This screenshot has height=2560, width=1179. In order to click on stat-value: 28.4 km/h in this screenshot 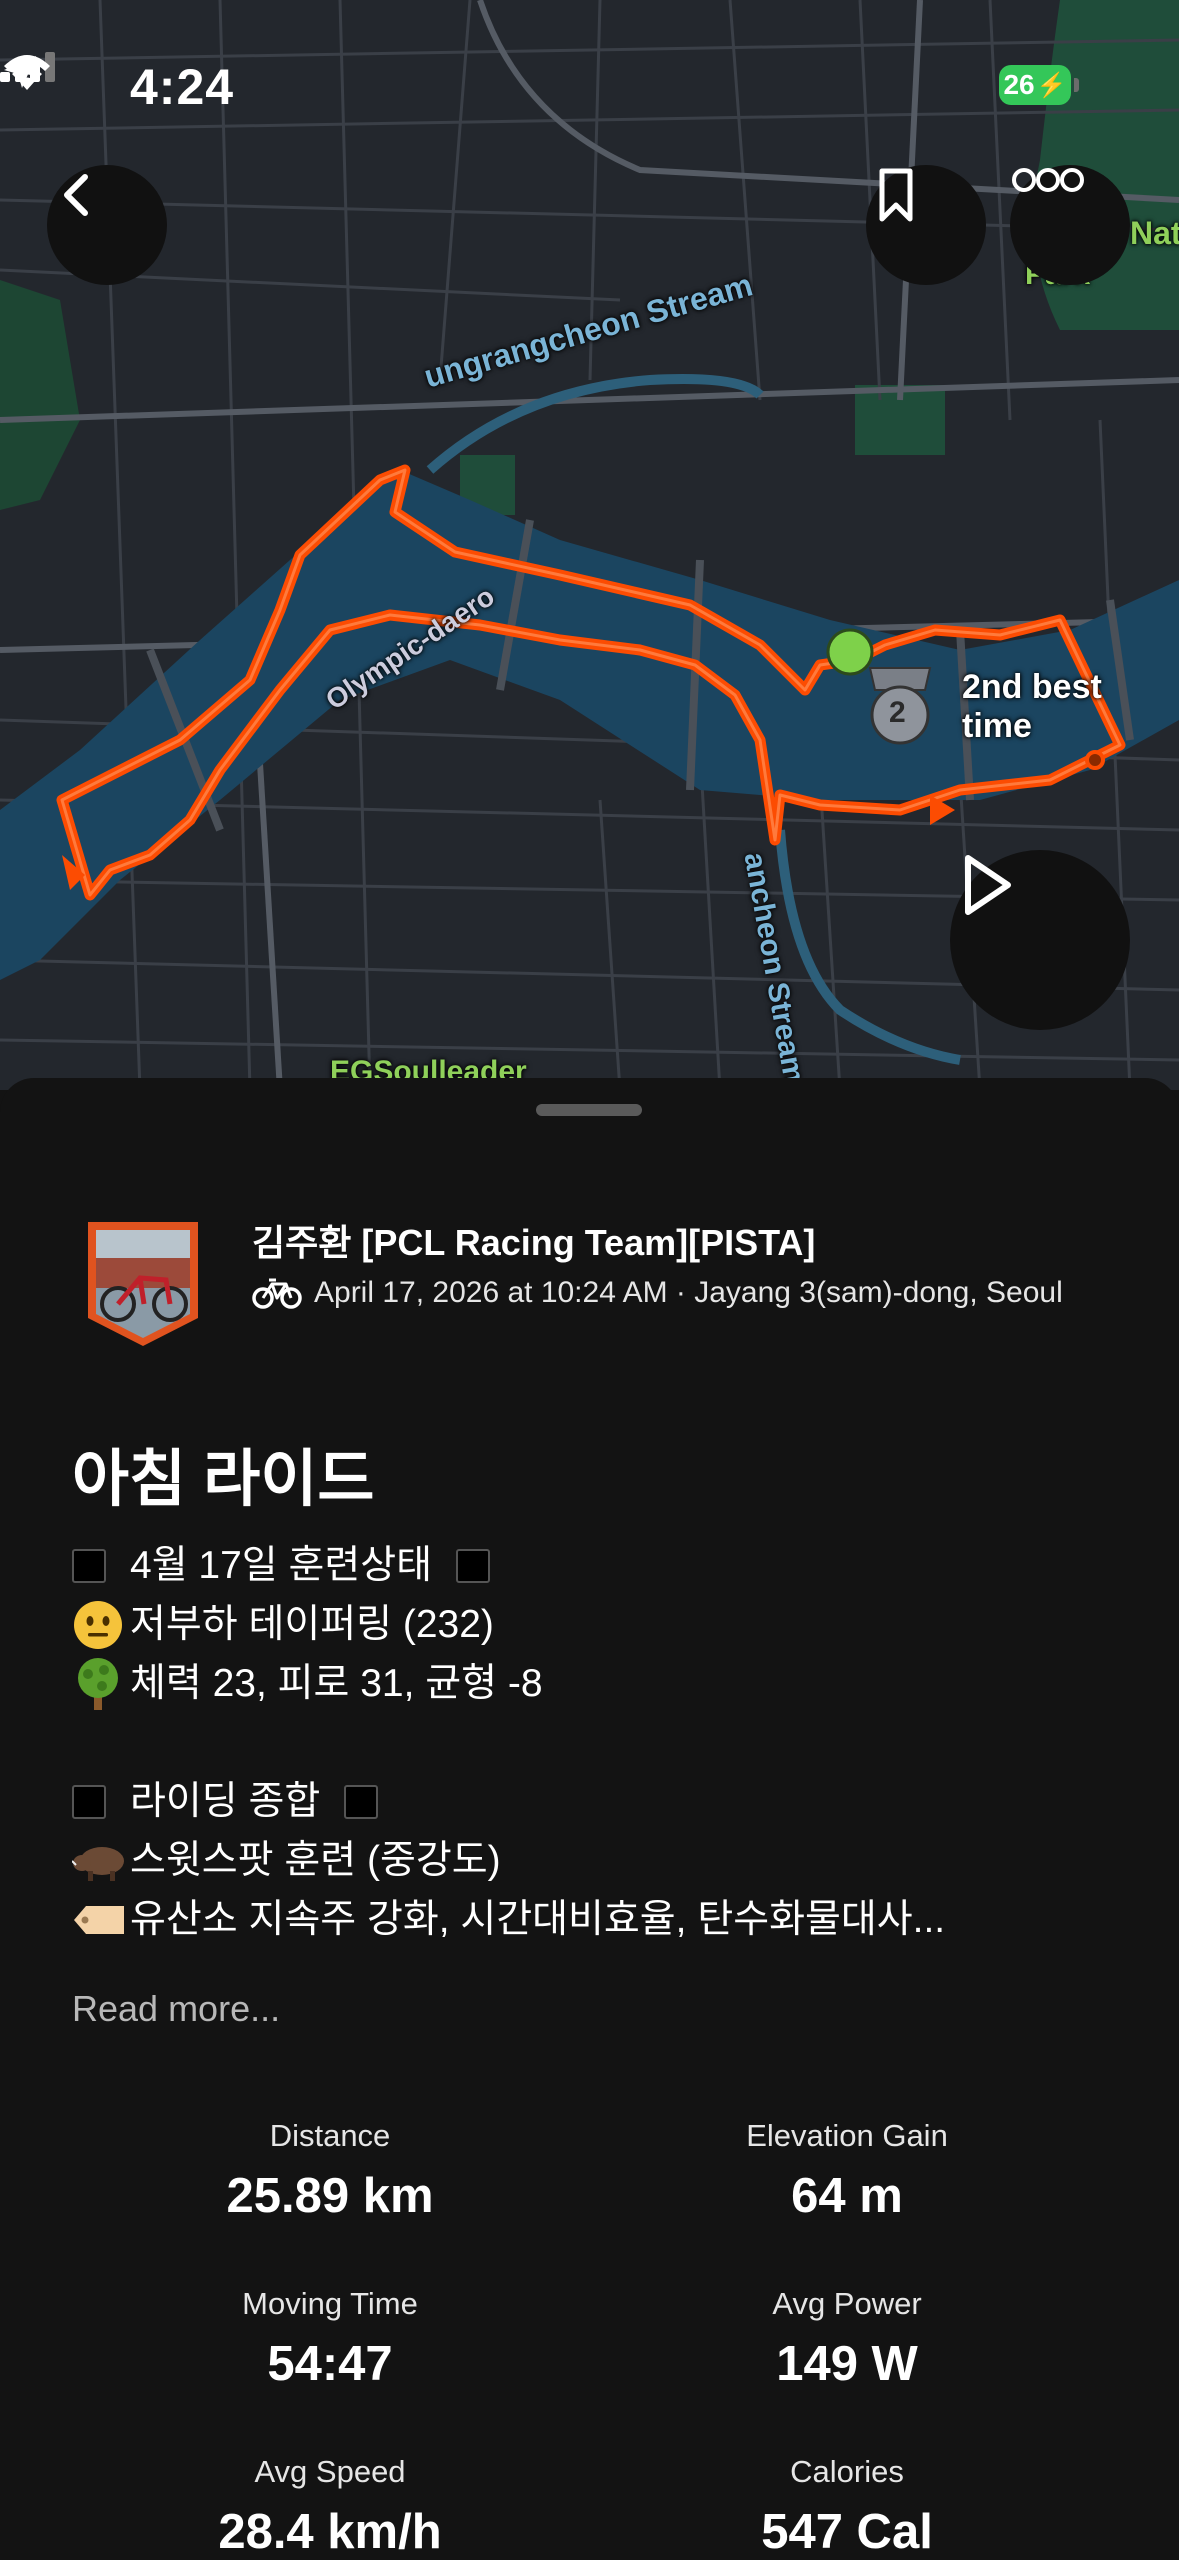, I will do `click(330, 2532)`.